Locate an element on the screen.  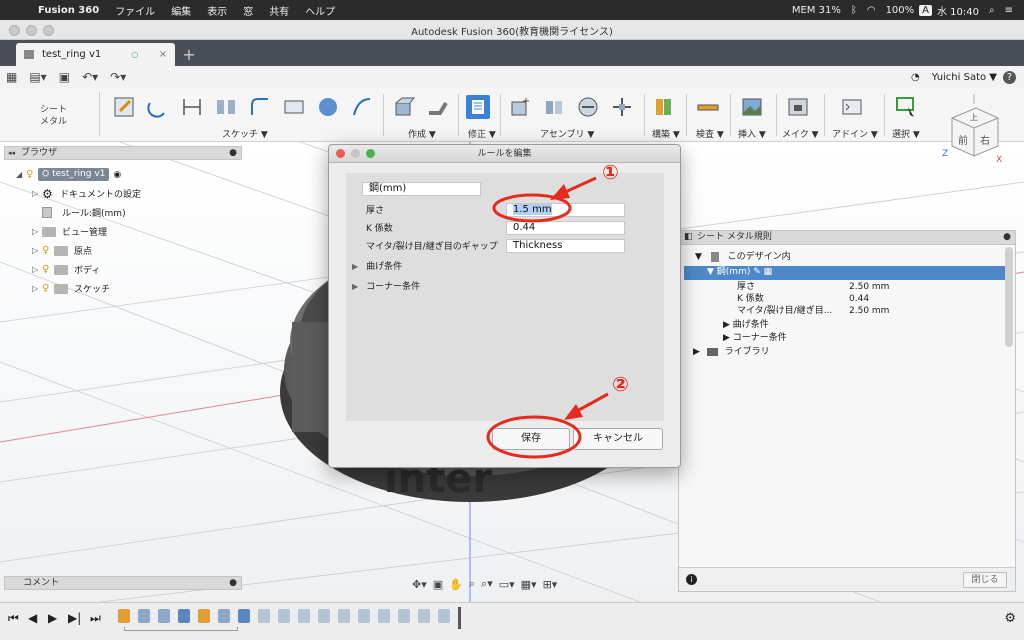
annotation-circle-save is located at coordinates (534, 437).